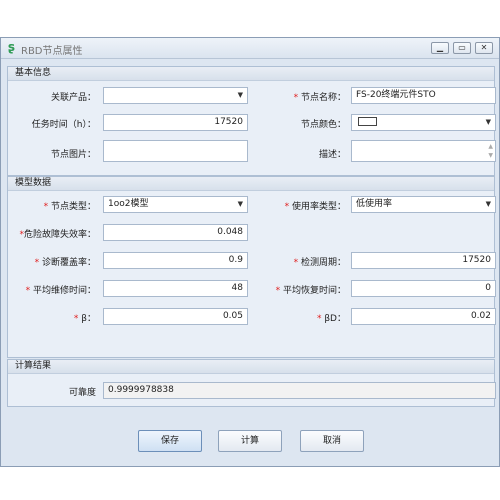  Describe the element at coordinates (462, 48) in the screenshot. I see `maximize-button: ▭` at that location.